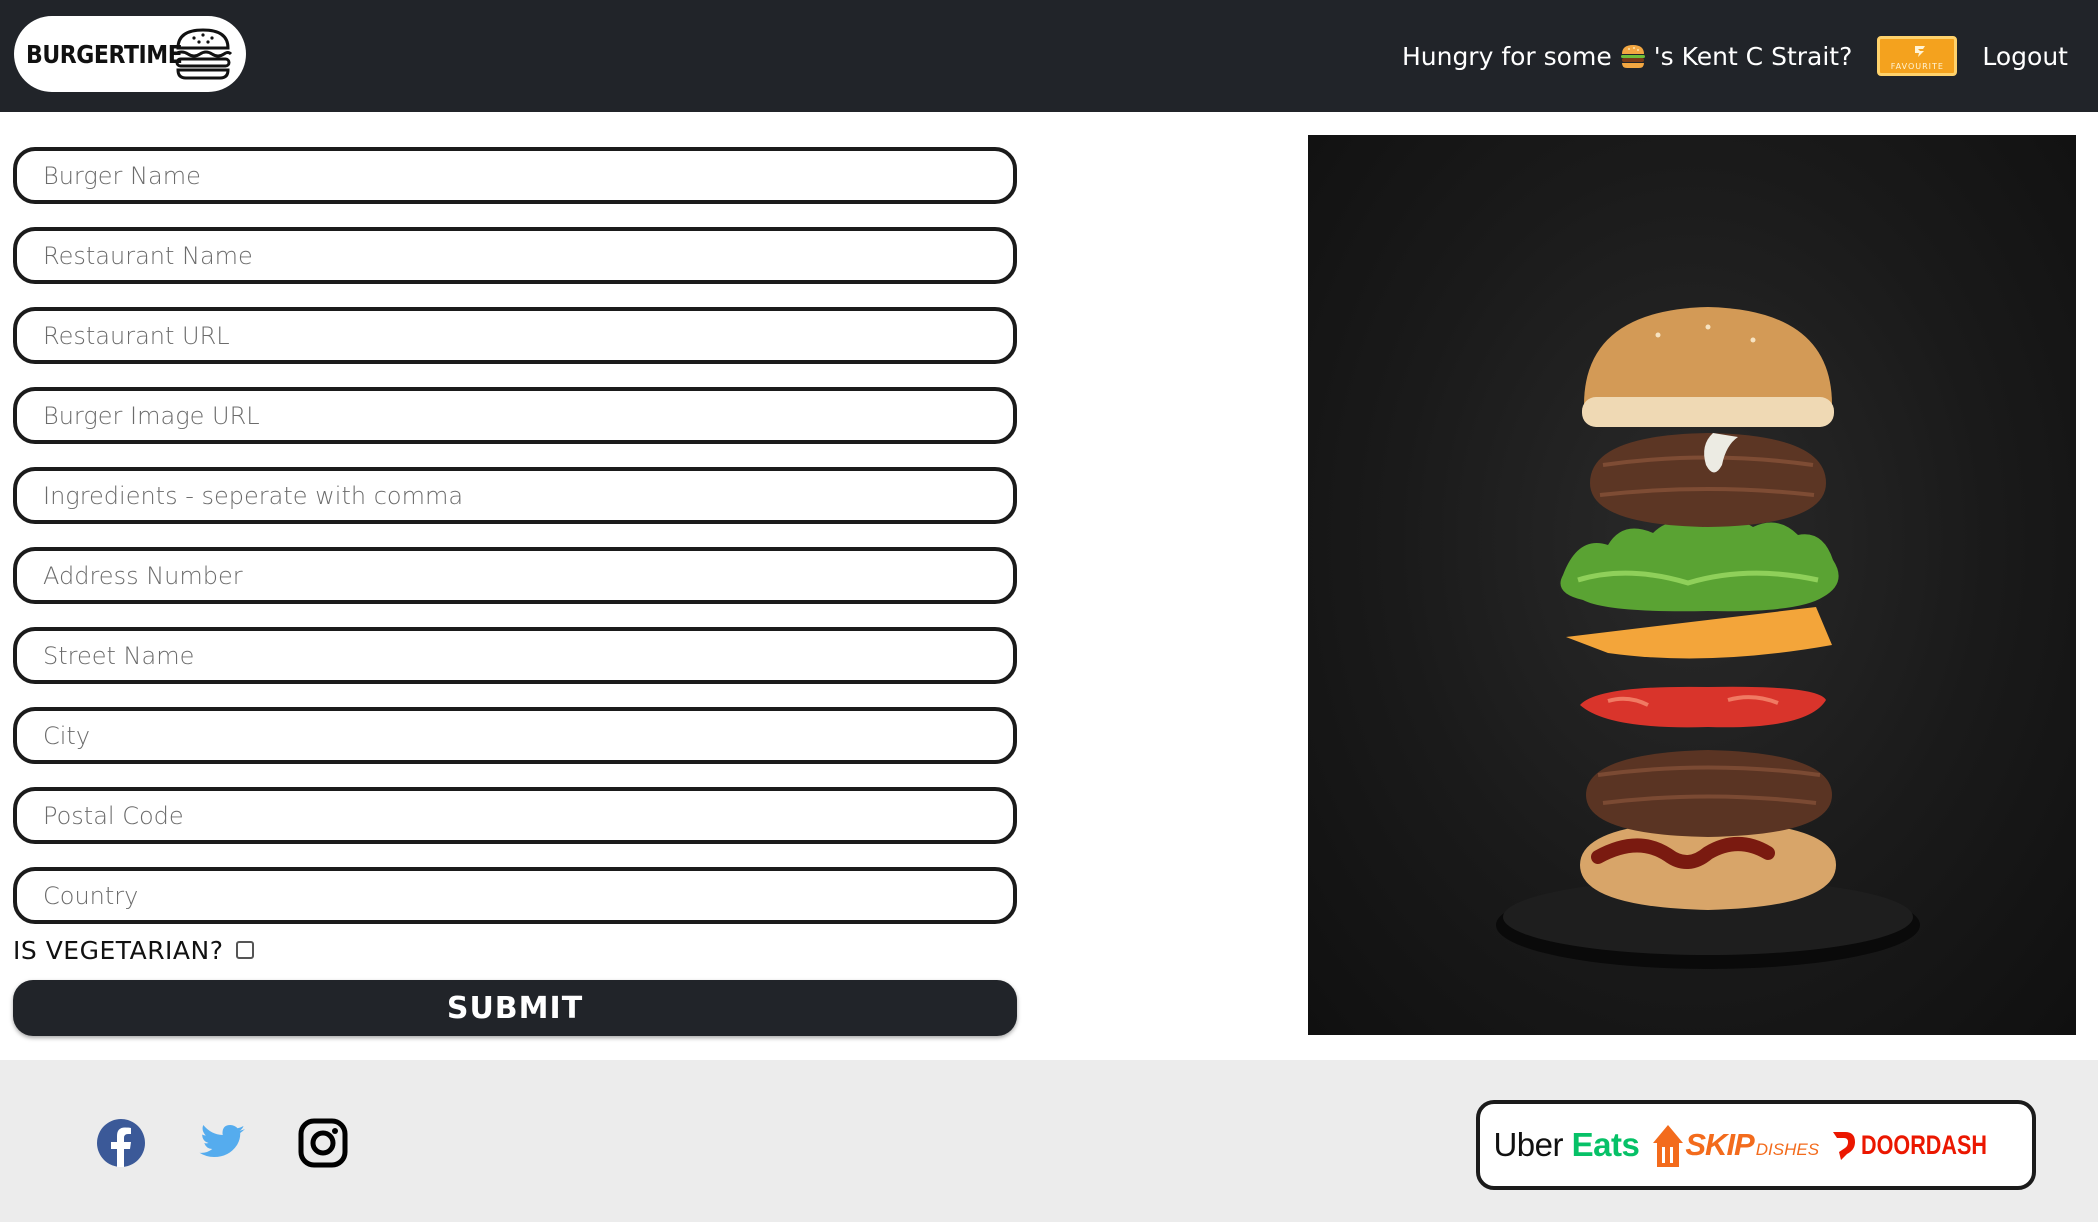 The image size is (2098, 1222). I want to click on logout-link: Logout, so click(2025, 56).